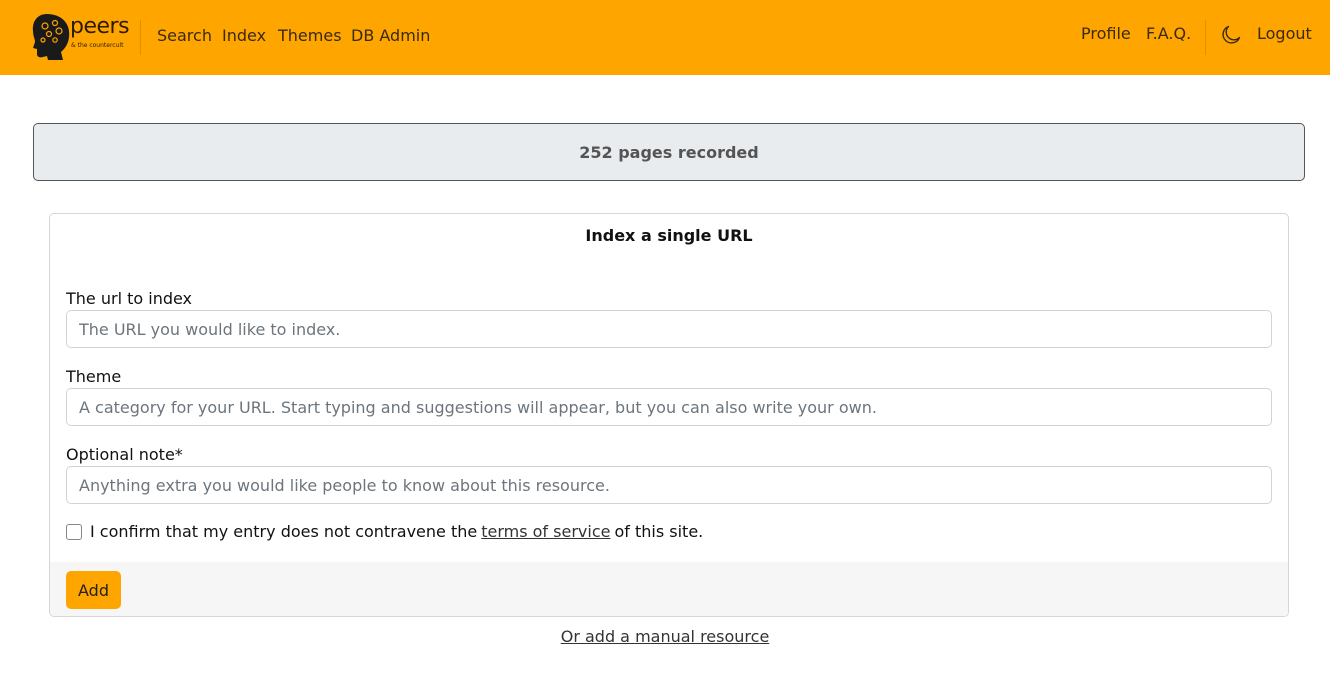 Image resolution: width=1330 pixels, height=693 pixels. I want to click on pages-recorded-banner: 252 pages recorded, so click(669, 152).